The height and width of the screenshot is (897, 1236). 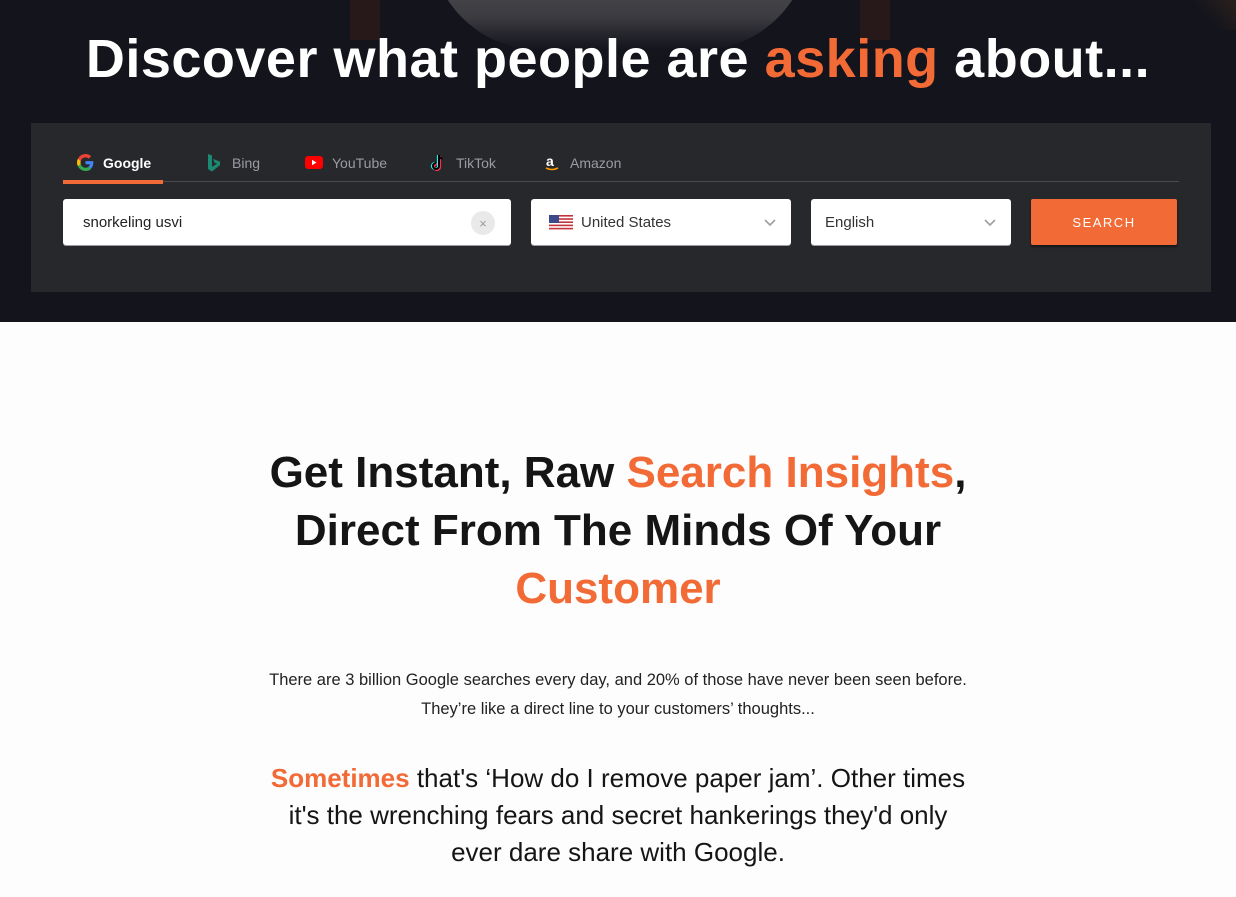 I want to click on bing-icon, so click(x=214, y=162).